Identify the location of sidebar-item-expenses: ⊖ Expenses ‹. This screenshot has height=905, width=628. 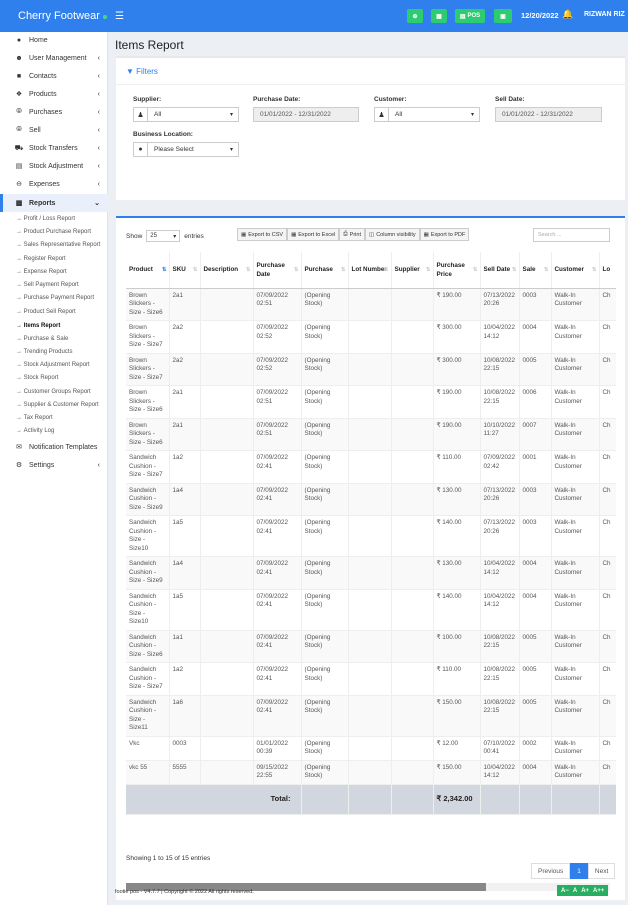
(54, 184).